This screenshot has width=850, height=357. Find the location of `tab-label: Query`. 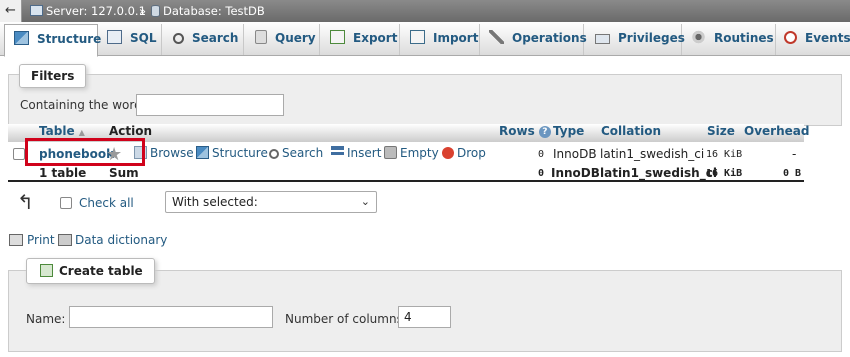

tab-label: Query is located at coordinates (295, 38).